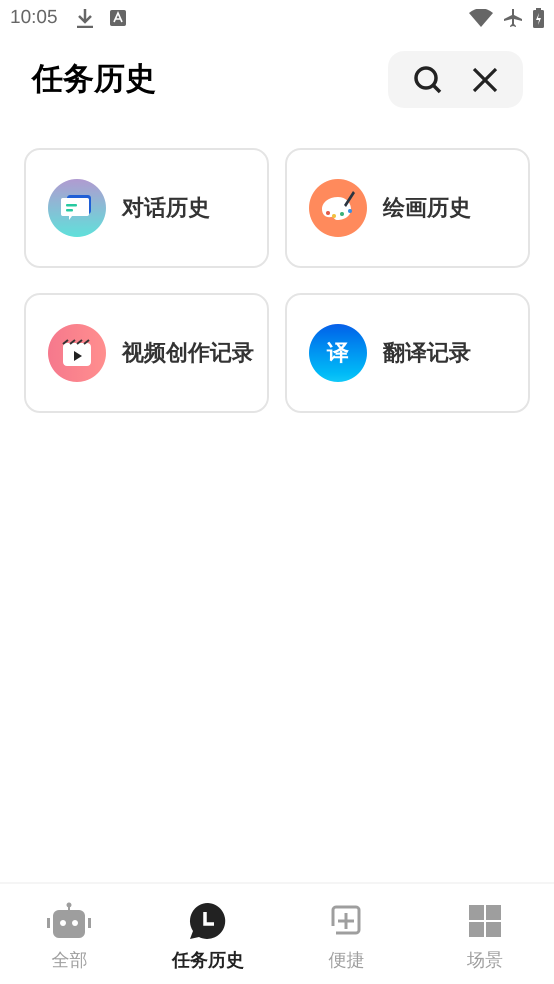  I want to click on history-card: 绘画历史, so click(407, 208).